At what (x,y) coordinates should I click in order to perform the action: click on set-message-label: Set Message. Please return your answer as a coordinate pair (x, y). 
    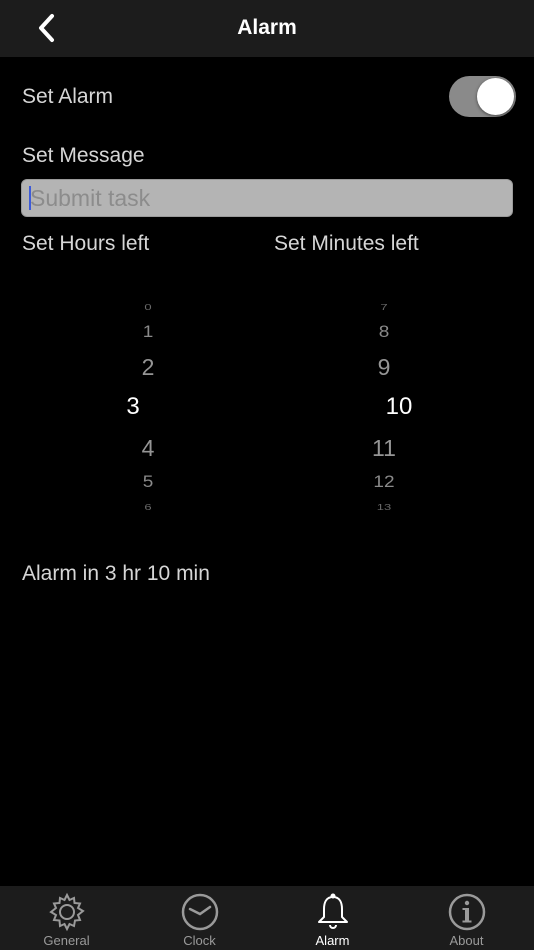
    Looking at the image, I should click on (83, 155).